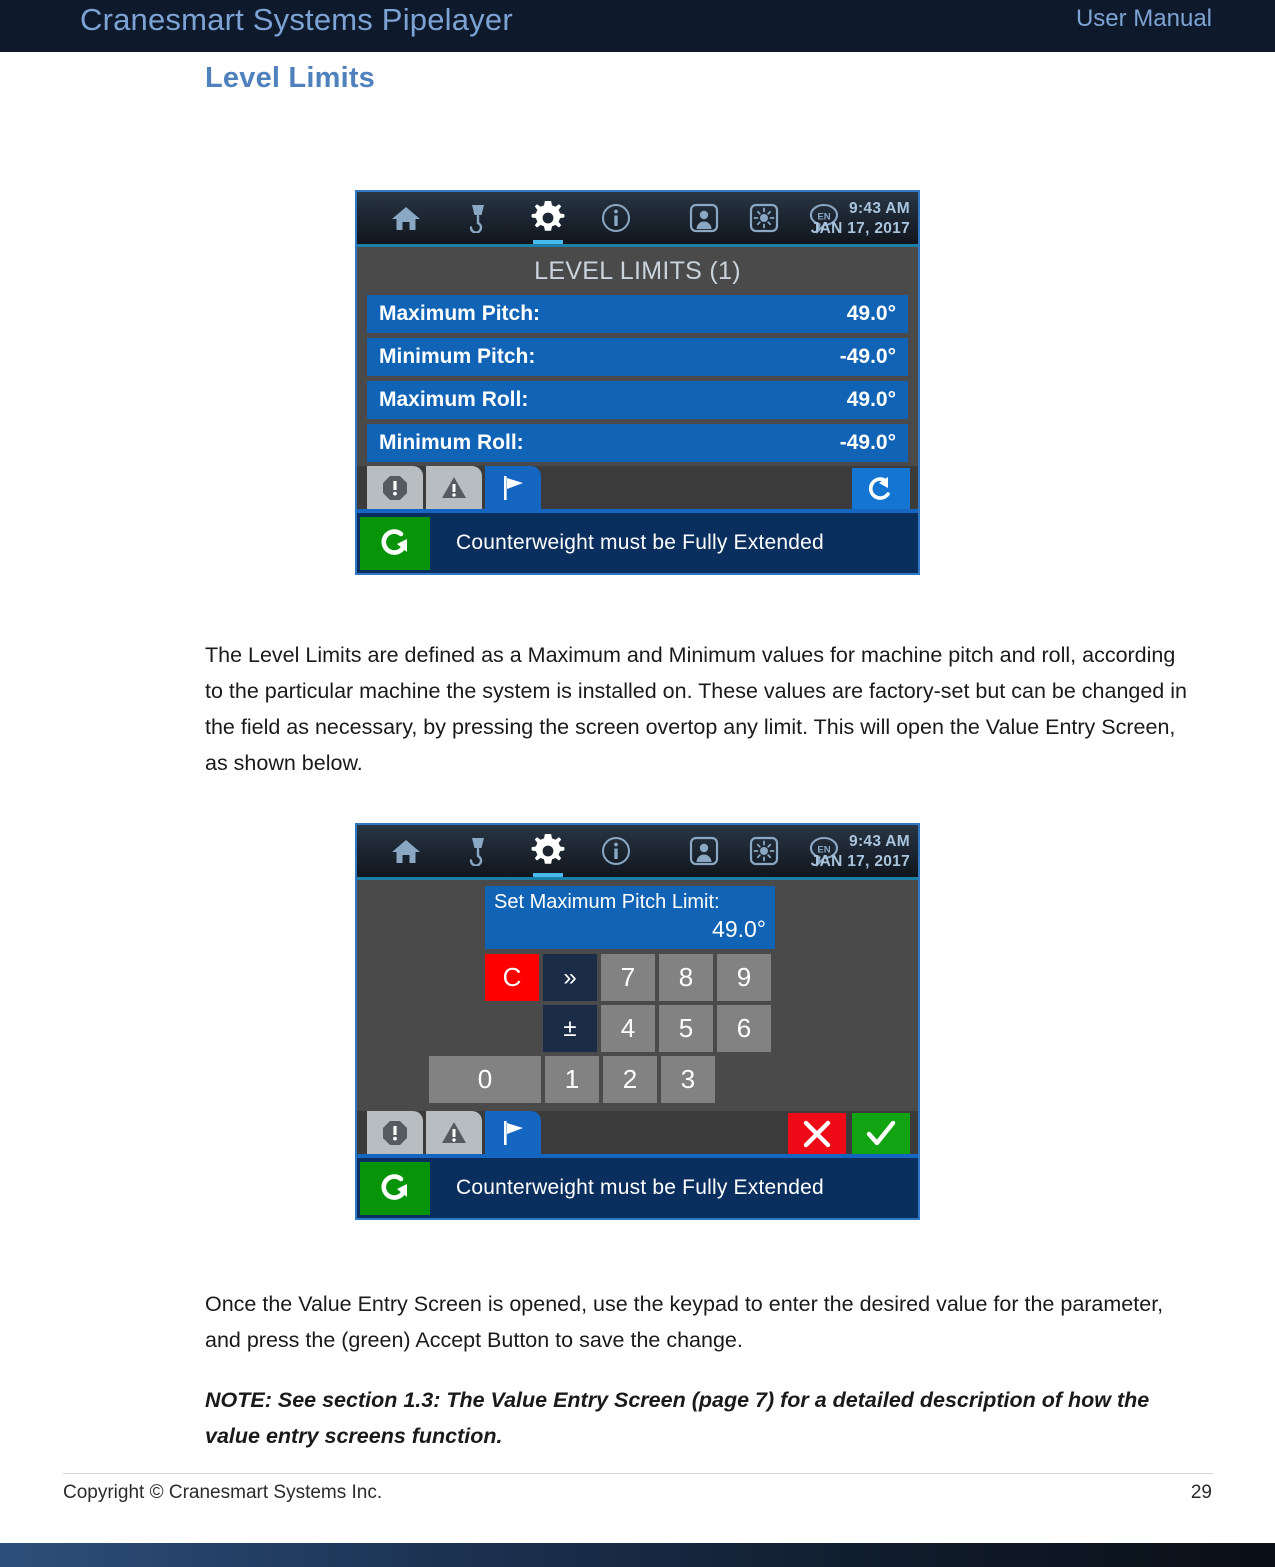 The width and height of the screenshot is (1275, 1567). What do you see at coordinates (739, 929) in the screenshot?
I see `value-entry-value: 49.0°` at bounding box center [739, 929].